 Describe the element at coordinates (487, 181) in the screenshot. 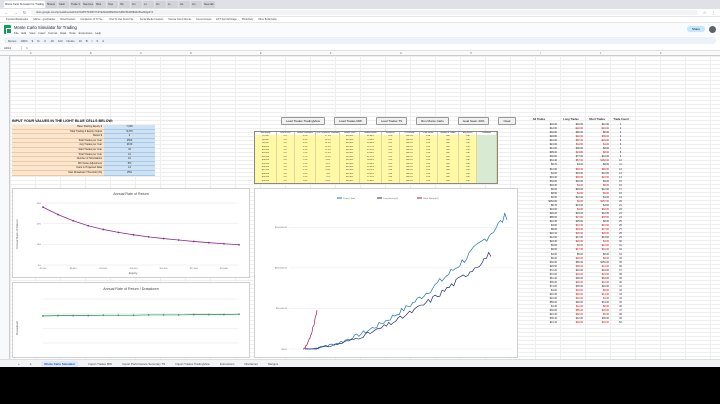

I see `results-cell` at that location.